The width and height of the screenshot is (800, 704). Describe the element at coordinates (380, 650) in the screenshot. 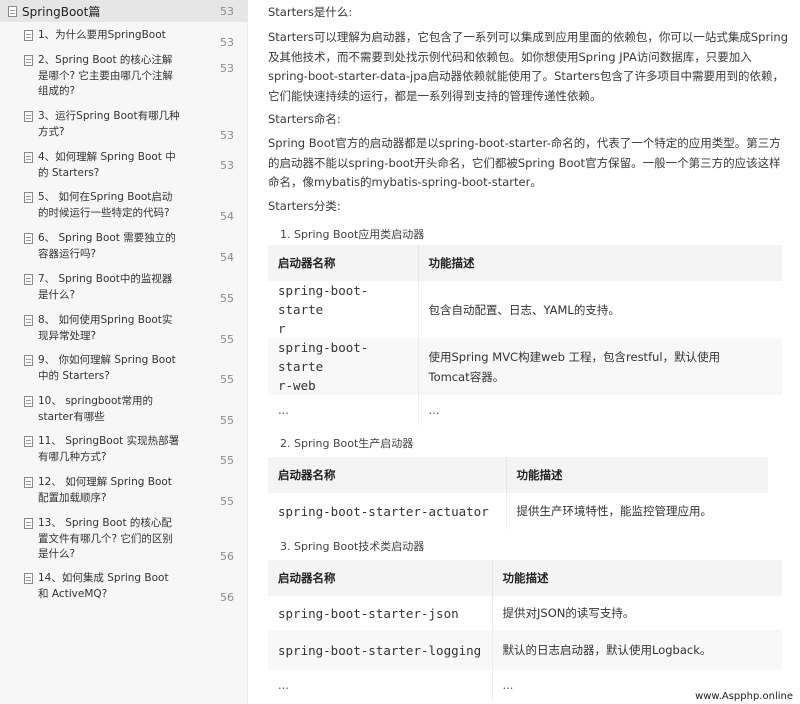

I see `starter-name-cell: spring-boot-starter-logging` at that location.